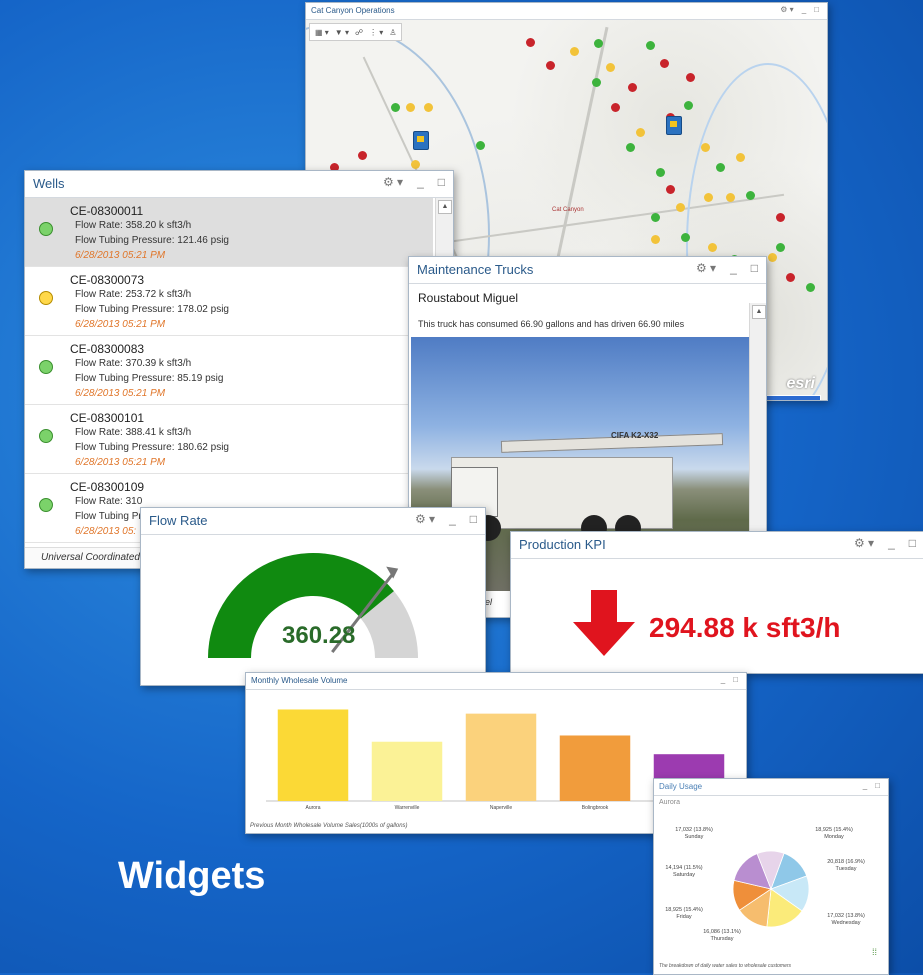  I want to click on layers-tool-icon: ☍, so click(359, 32).